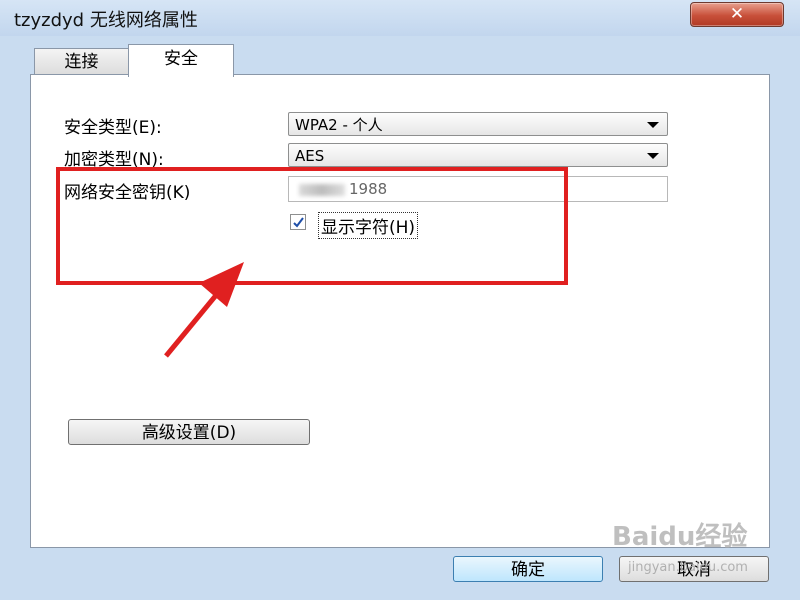  I want to click on tab-security: 安全, so click(181, 60).